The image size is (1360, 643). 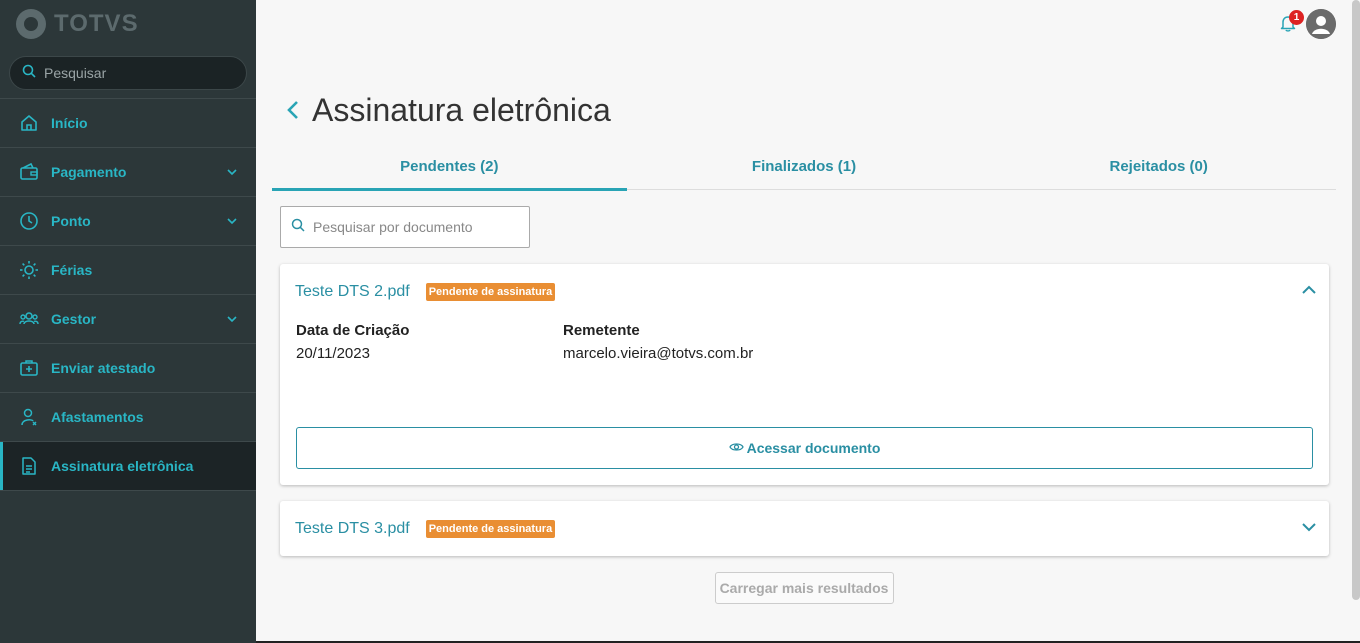 What do you see at coordinates (736, 448) in the screenshot?
I see `eye-icon` at bounding box center [736, 448].